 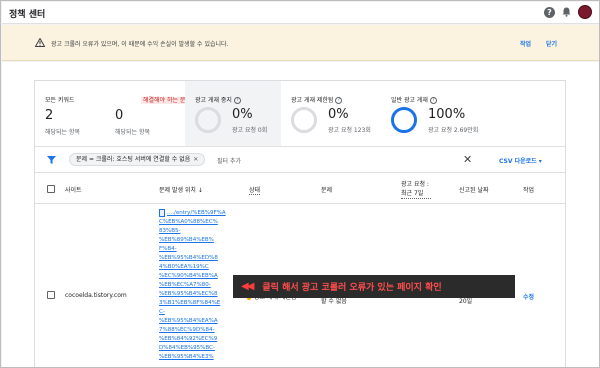 I want to click on row-site: cocoelda.tistory.com, so click(x=96, y=295).